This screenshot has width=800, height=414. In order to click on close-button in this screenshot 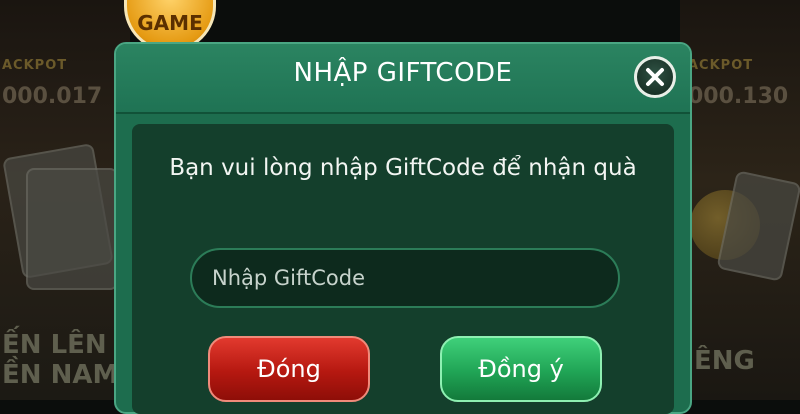, I will do `click(655, 77)`.